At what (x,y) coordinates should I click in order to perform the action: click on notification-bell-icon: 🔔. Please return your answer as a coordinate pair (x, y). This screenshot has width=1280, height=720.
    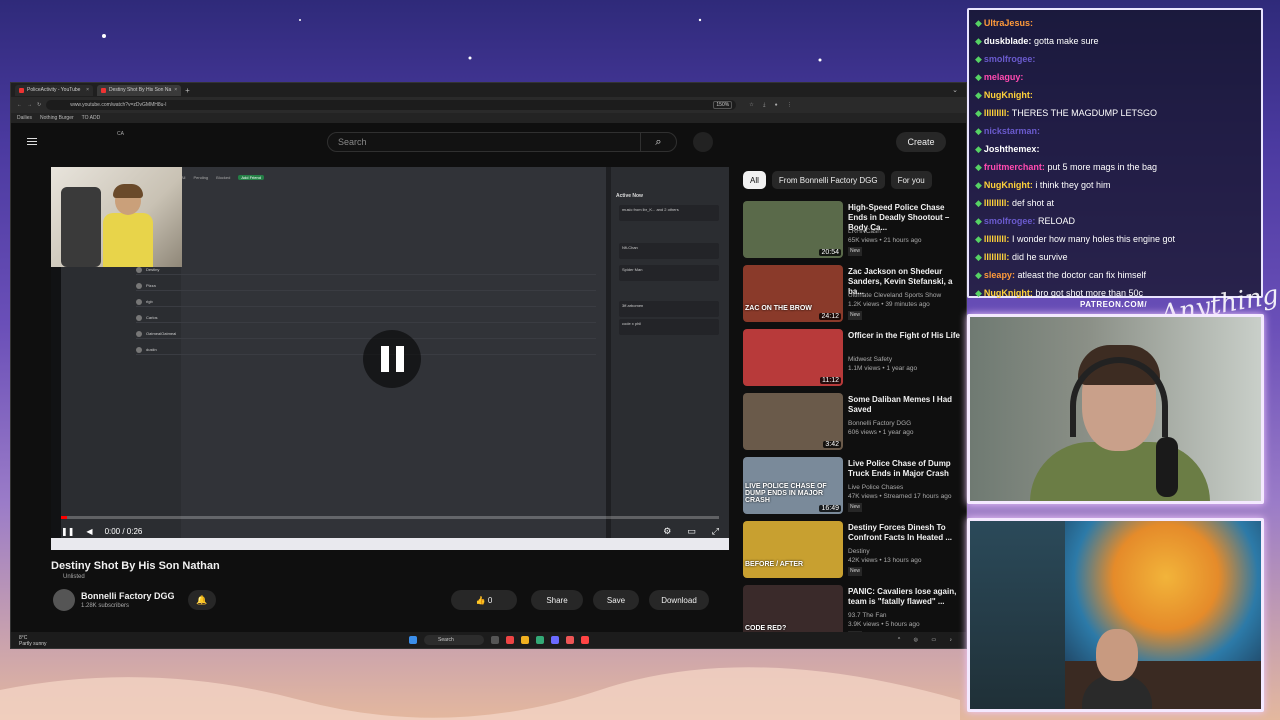
    Looking at the image, I should click on (202, 600).